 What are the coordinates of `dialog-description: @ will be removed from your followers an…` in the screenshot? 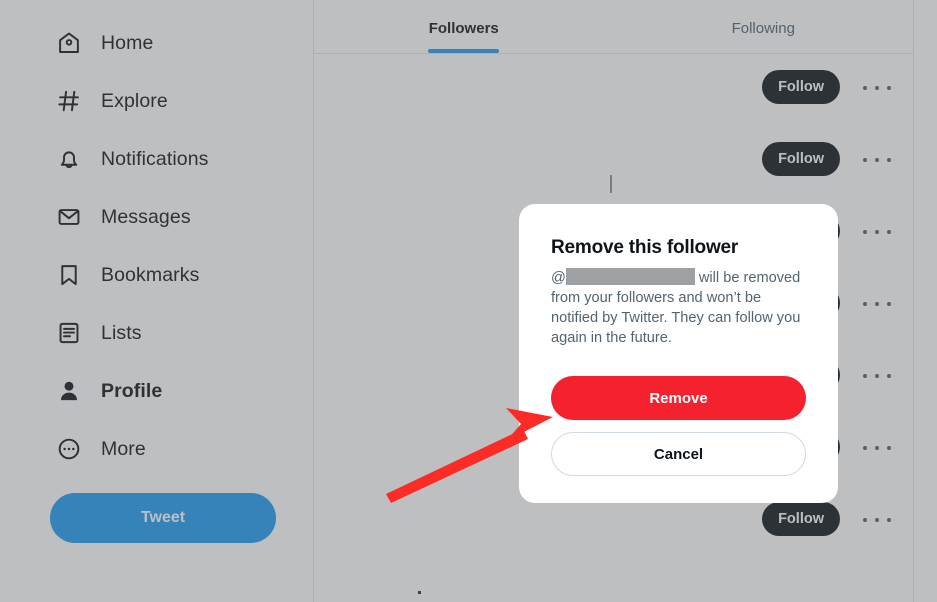 It's located at (678, 308).